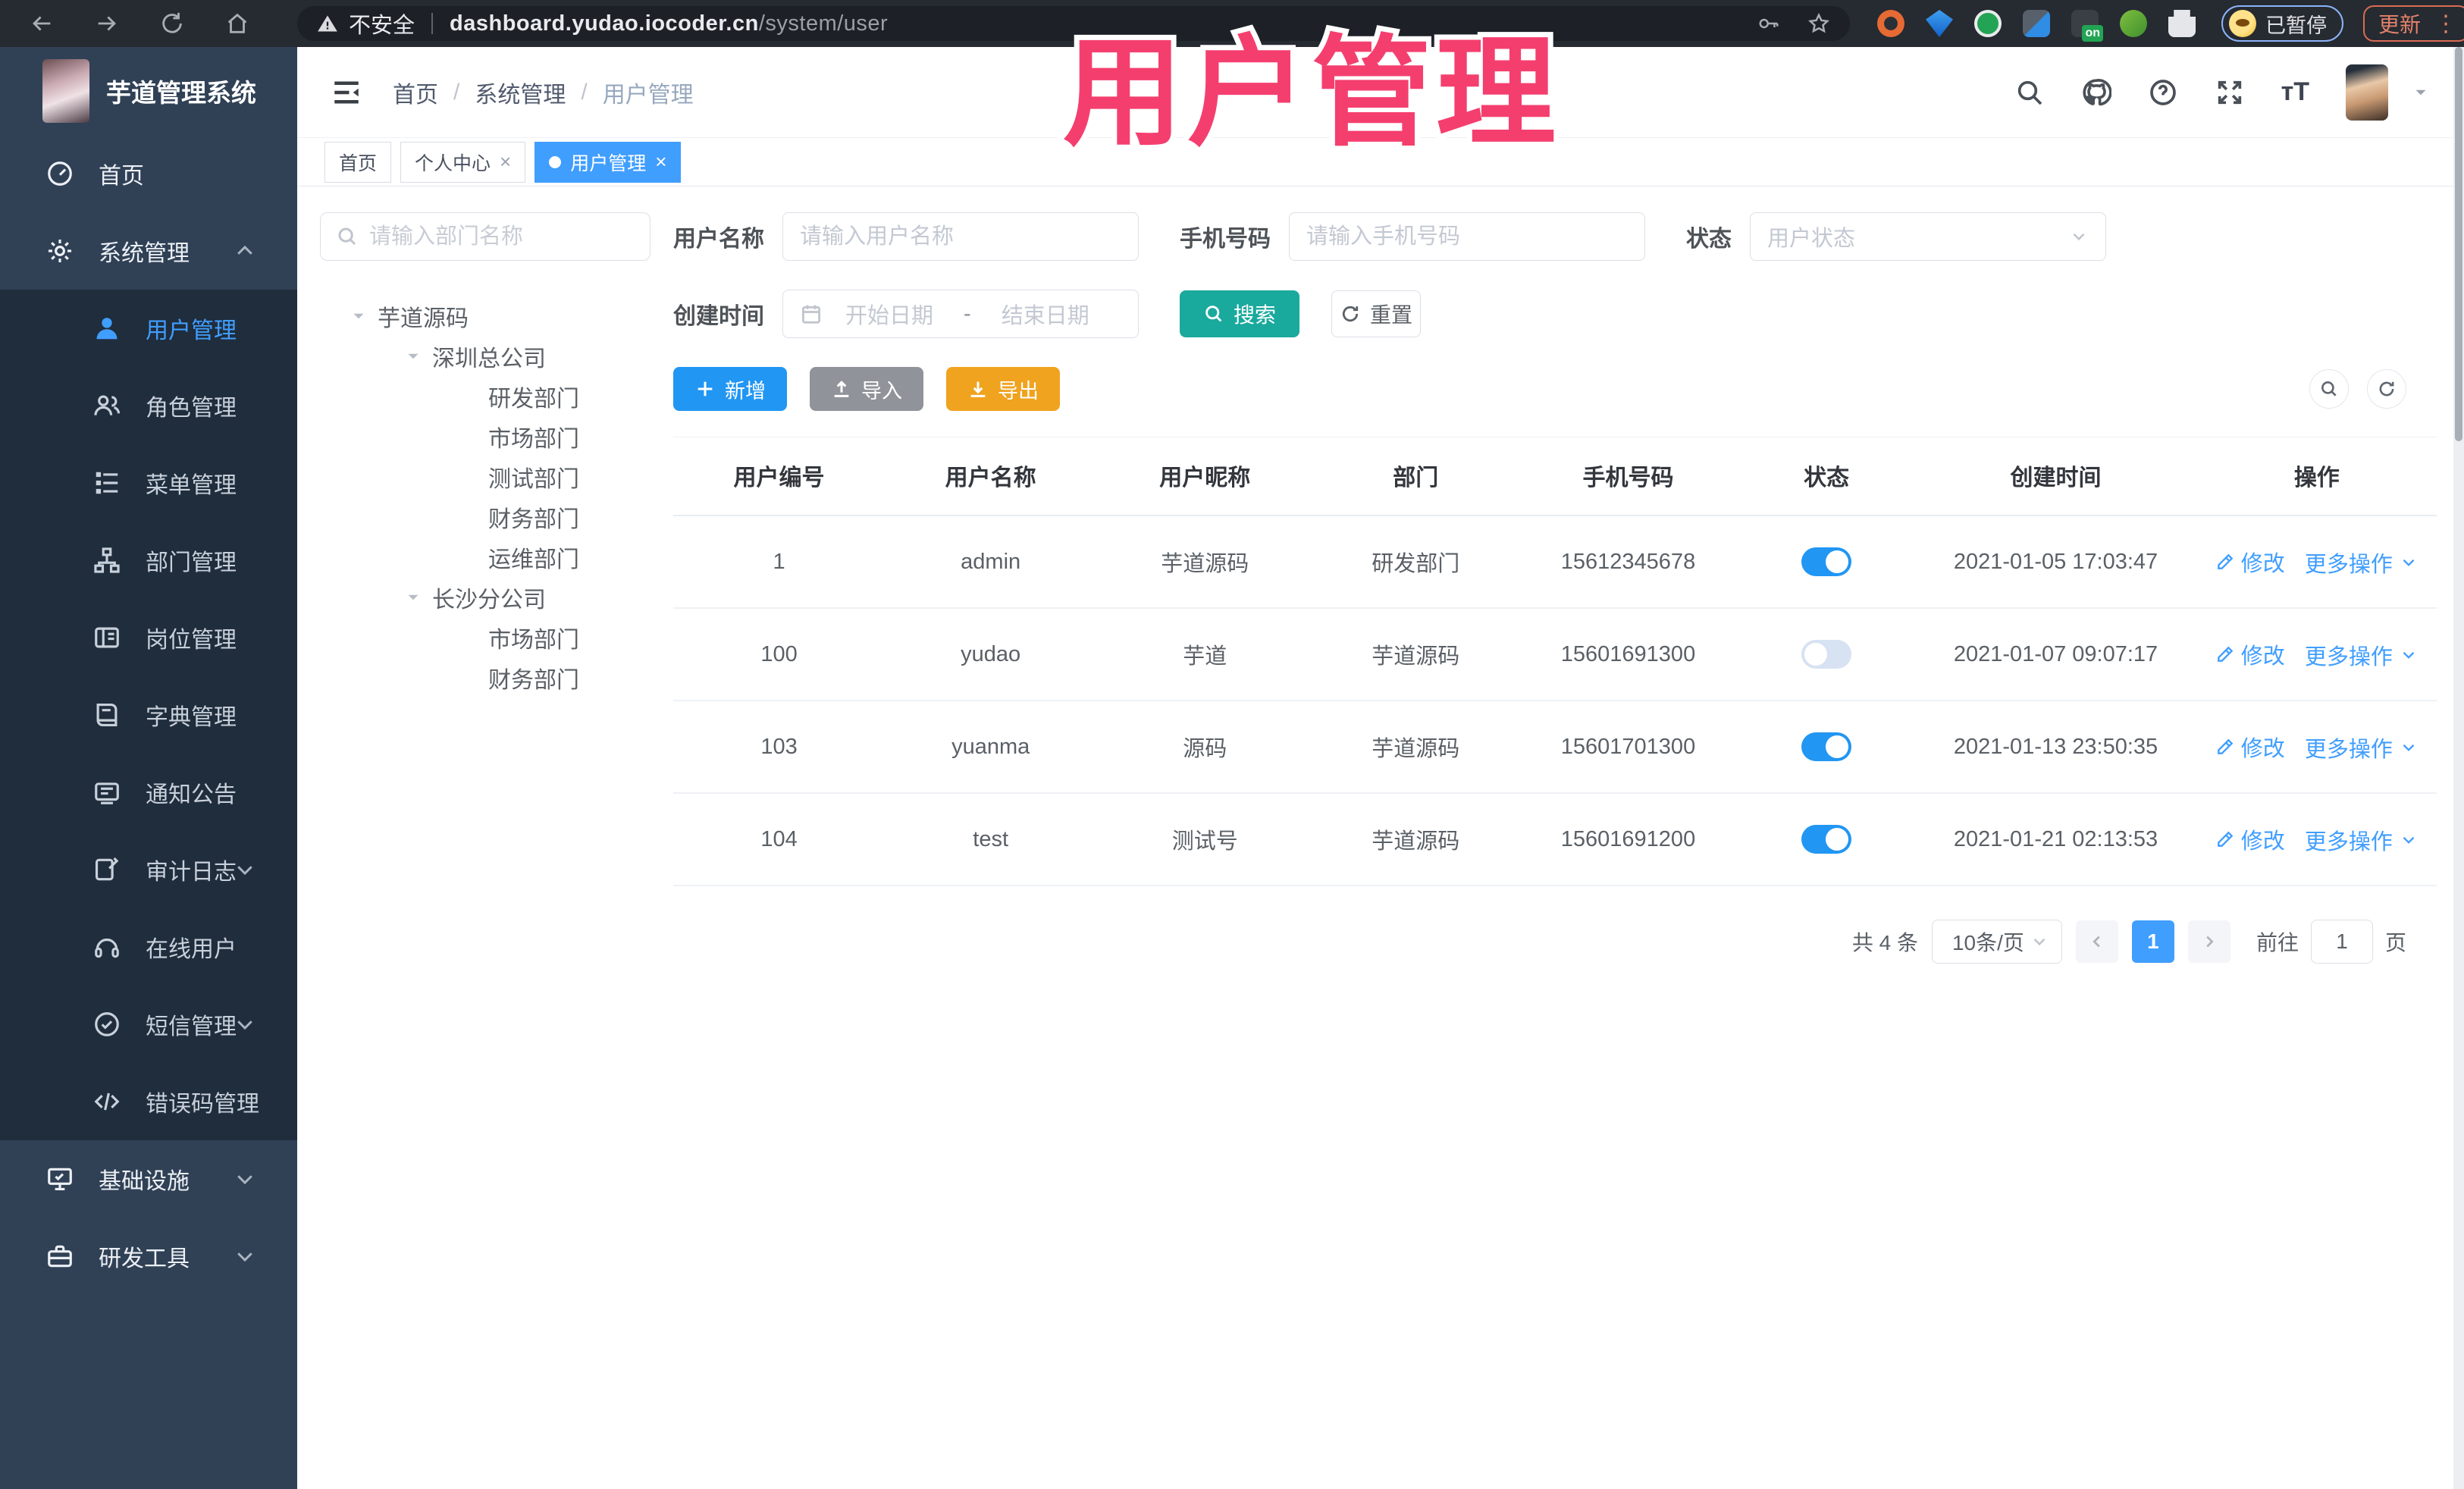 This screenshot has height=1489, width=2464. Describe the element at coordinates (2030, 92) in the screenshot. I see `search-icon` at that location.